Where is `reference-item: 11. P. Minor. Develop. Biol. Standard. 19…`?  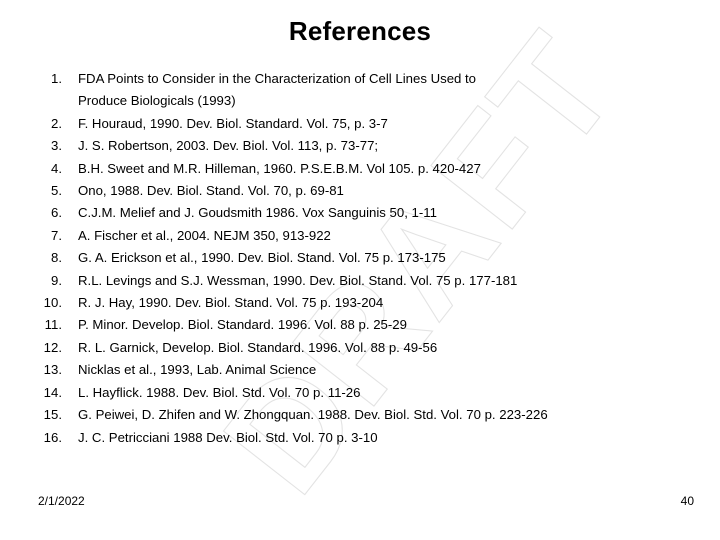
reference-item: 11. P. Minor. Develop. Biol. Standard. 19… is located at coordinates (364, 325).